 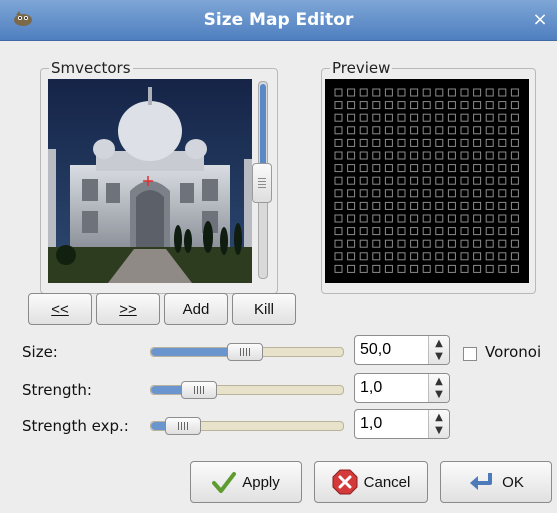 I want to click on vertical-slider-fill, so click(x=263, y=126).